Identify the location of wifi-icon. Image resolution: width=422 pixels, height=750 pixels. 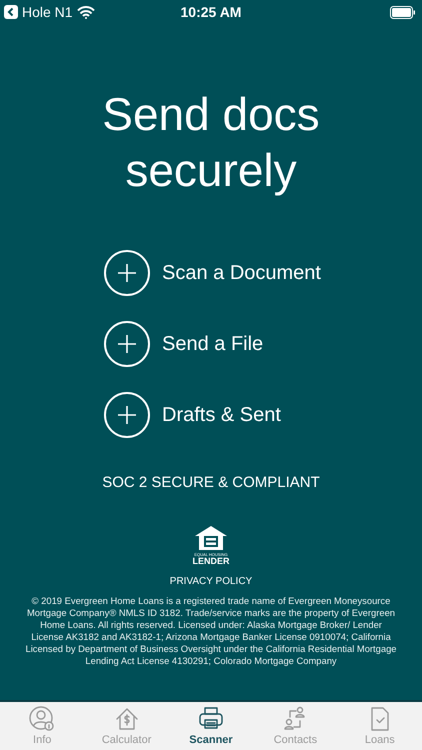
(85, 12).